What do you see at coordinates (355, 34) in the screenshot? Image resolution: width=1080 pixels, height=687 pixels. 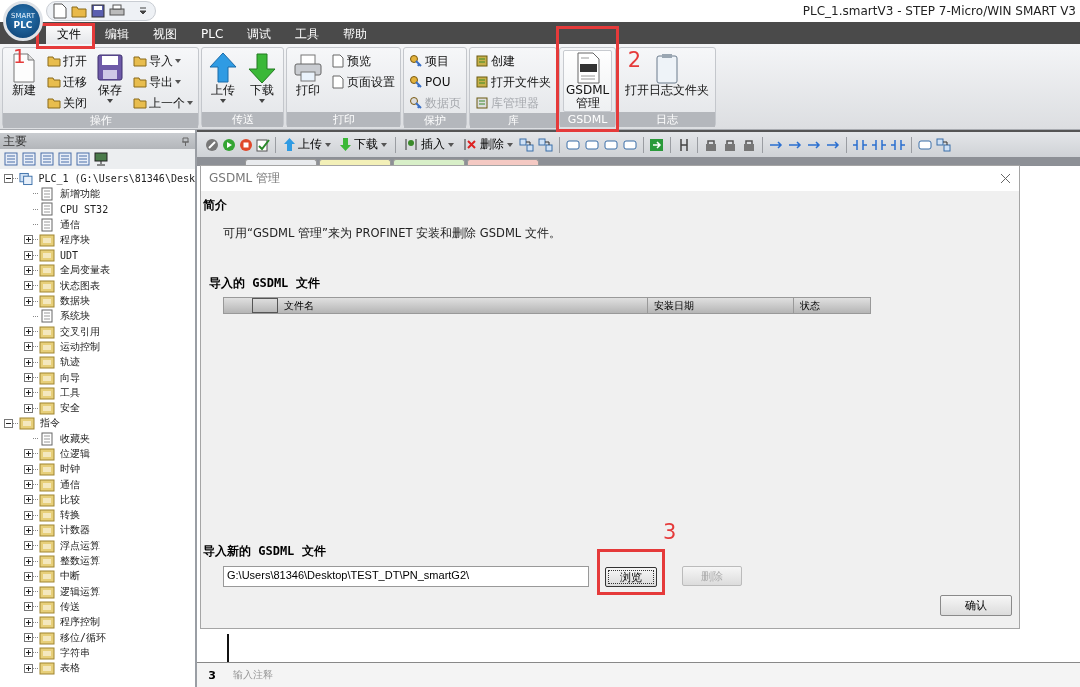 I see `menu-tab: 帮助` at bounding box center [355, 34].